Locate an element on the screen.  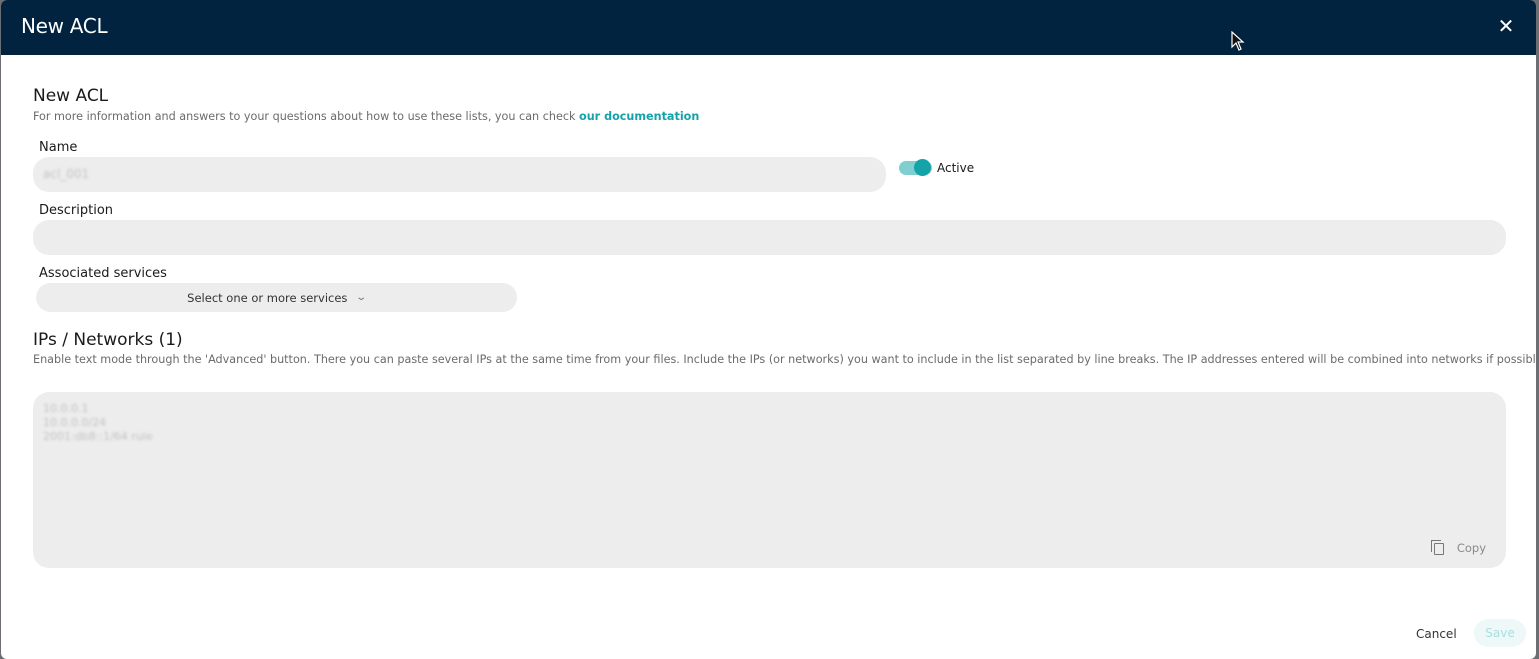
cancel-button: Cancel is located at coordinates (1436, 634).